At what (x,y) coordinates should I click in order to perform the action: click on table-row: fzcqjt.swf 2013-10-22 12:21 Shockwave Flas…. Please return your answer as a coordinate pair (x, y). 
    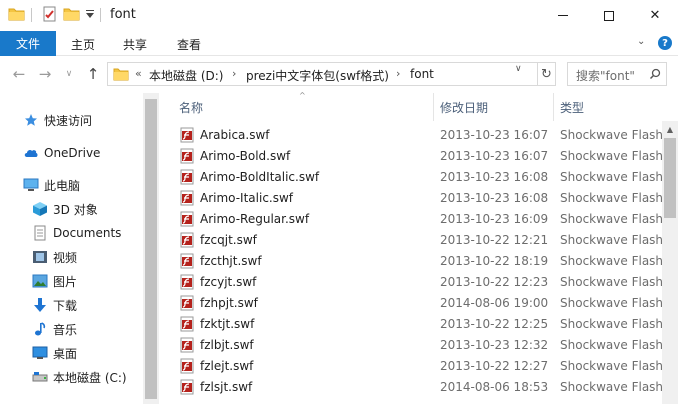
    Looking at the image, I should click on (425, 240).